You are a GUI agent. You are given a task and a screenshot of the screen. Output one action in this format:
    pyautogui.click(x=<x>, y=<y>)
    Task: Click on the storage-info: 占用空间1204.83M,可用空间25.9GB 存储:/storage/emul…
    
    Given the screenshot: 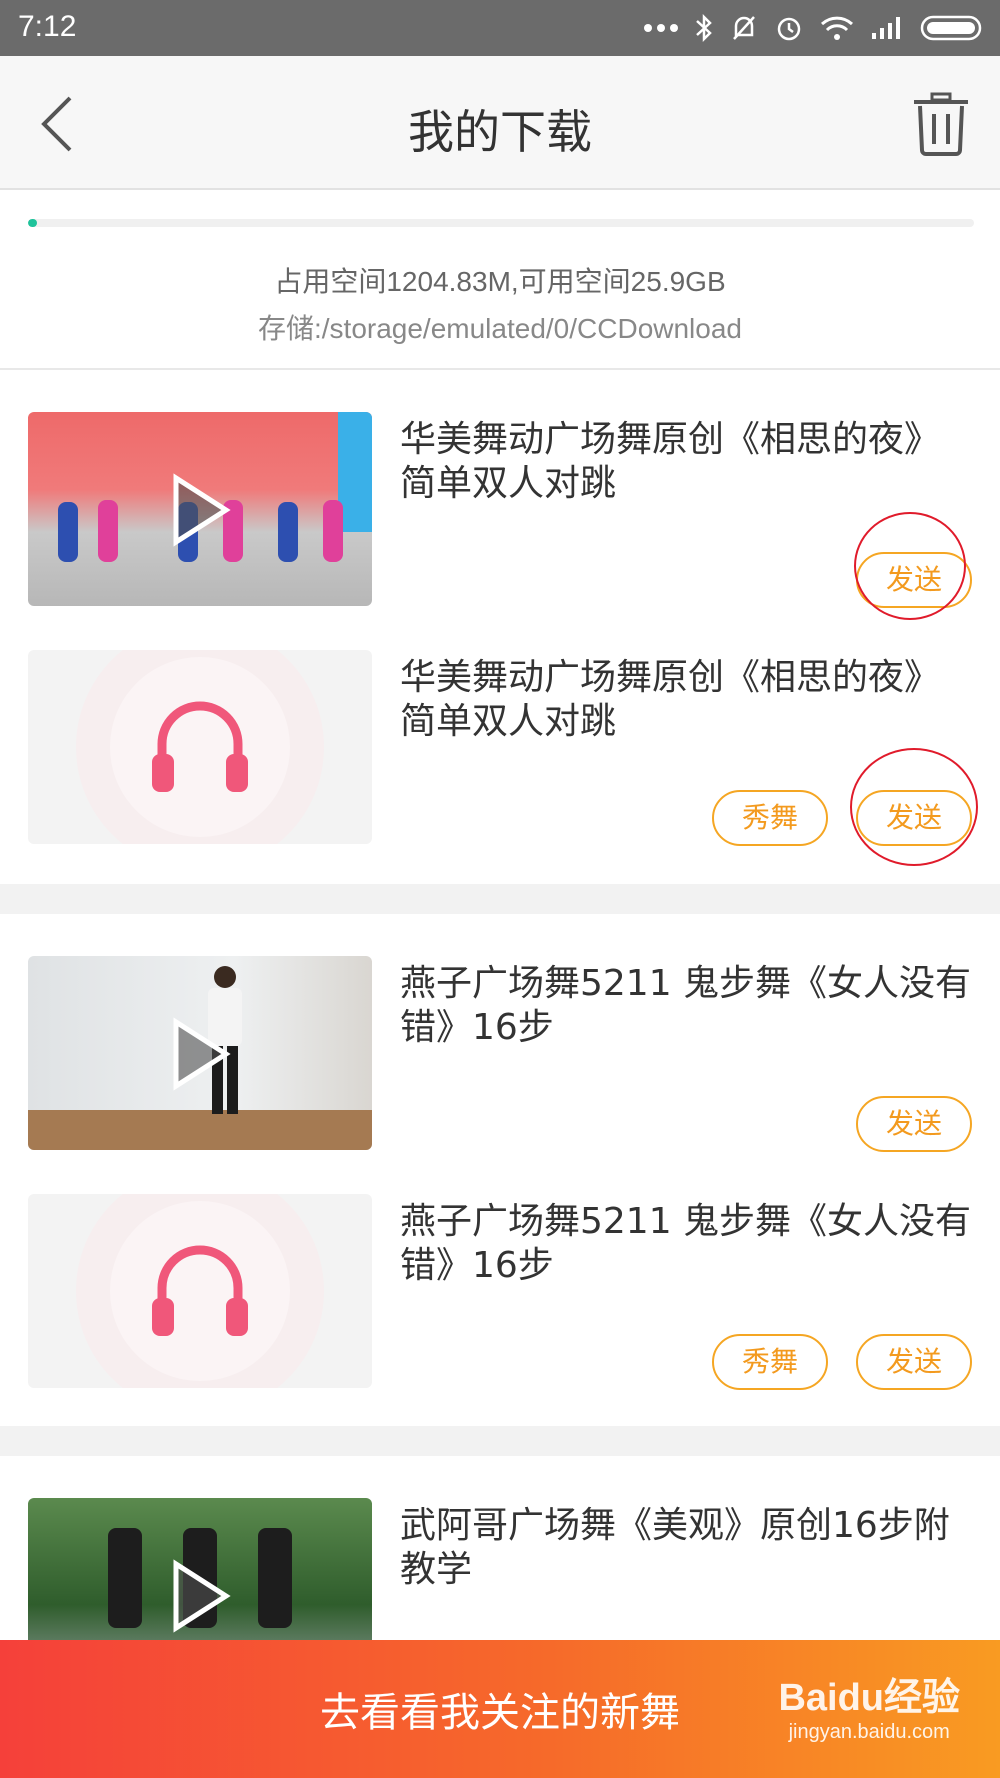 What is the action you would take?
    pyautogui.click(x=500, y=280)
    